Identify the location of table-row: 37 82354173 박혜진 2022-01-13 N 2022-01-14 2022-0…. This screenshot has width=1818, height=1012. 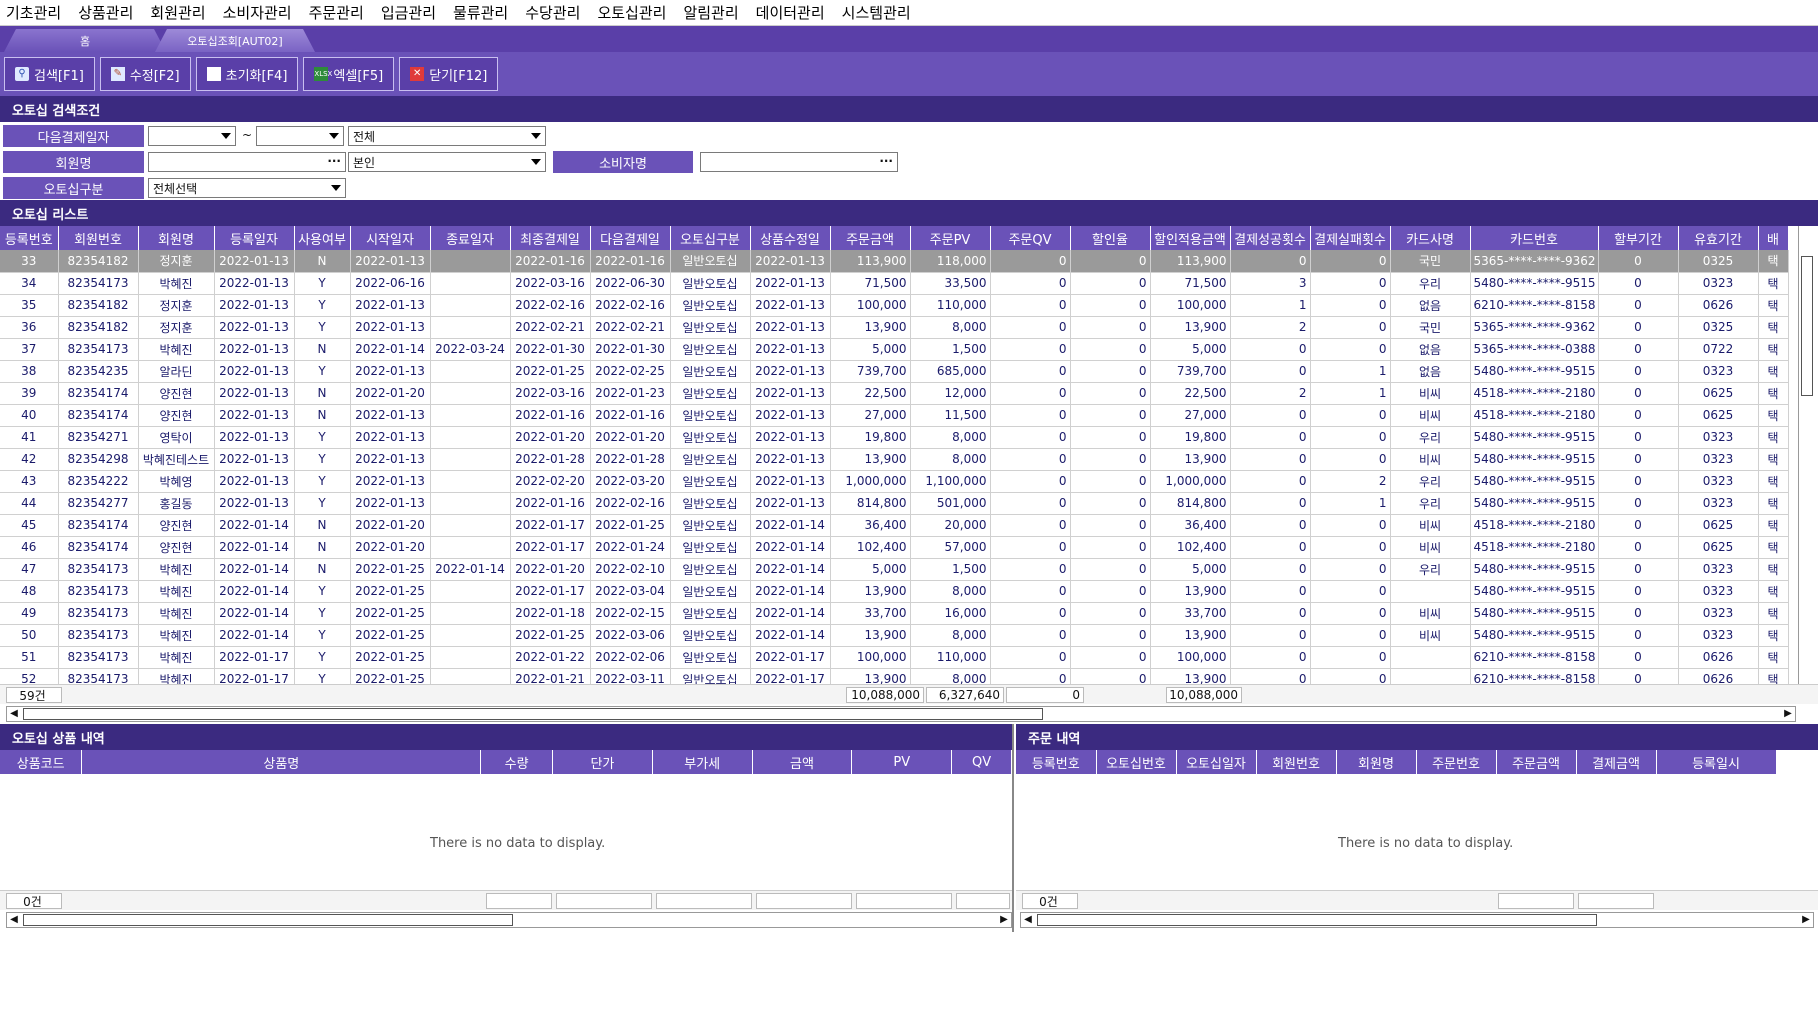
(894, 349).